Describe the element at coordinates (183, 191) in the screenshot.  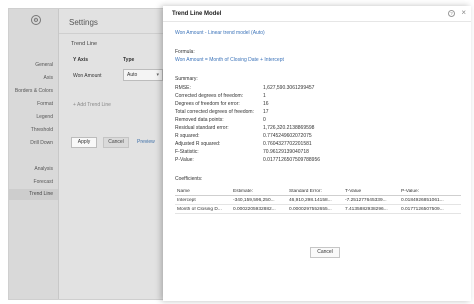
I see `column-header-name: Name` at that location.